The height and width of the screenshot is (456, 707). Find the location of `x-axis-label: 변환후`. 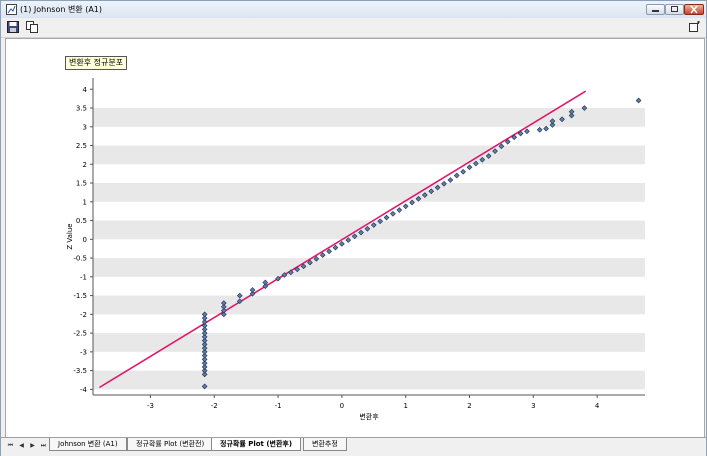

x-axis-label: 변환후 is located at coordinates (369, 416).